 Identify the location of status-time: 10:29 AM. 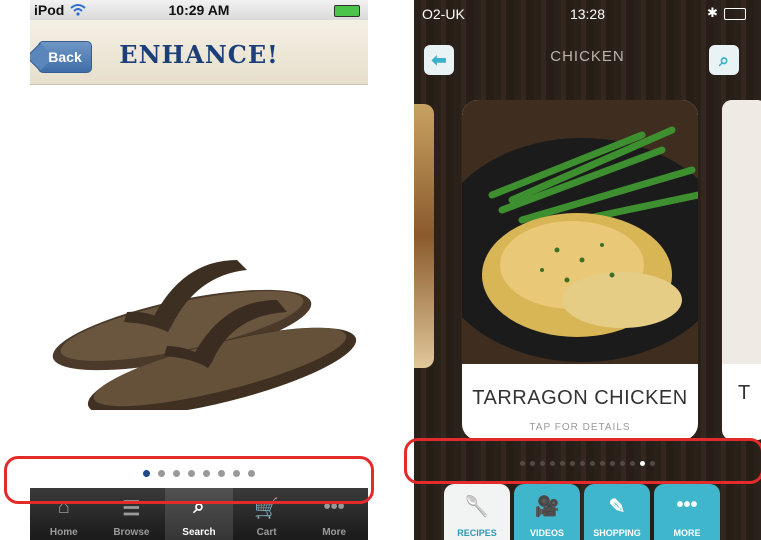
(199, 10).